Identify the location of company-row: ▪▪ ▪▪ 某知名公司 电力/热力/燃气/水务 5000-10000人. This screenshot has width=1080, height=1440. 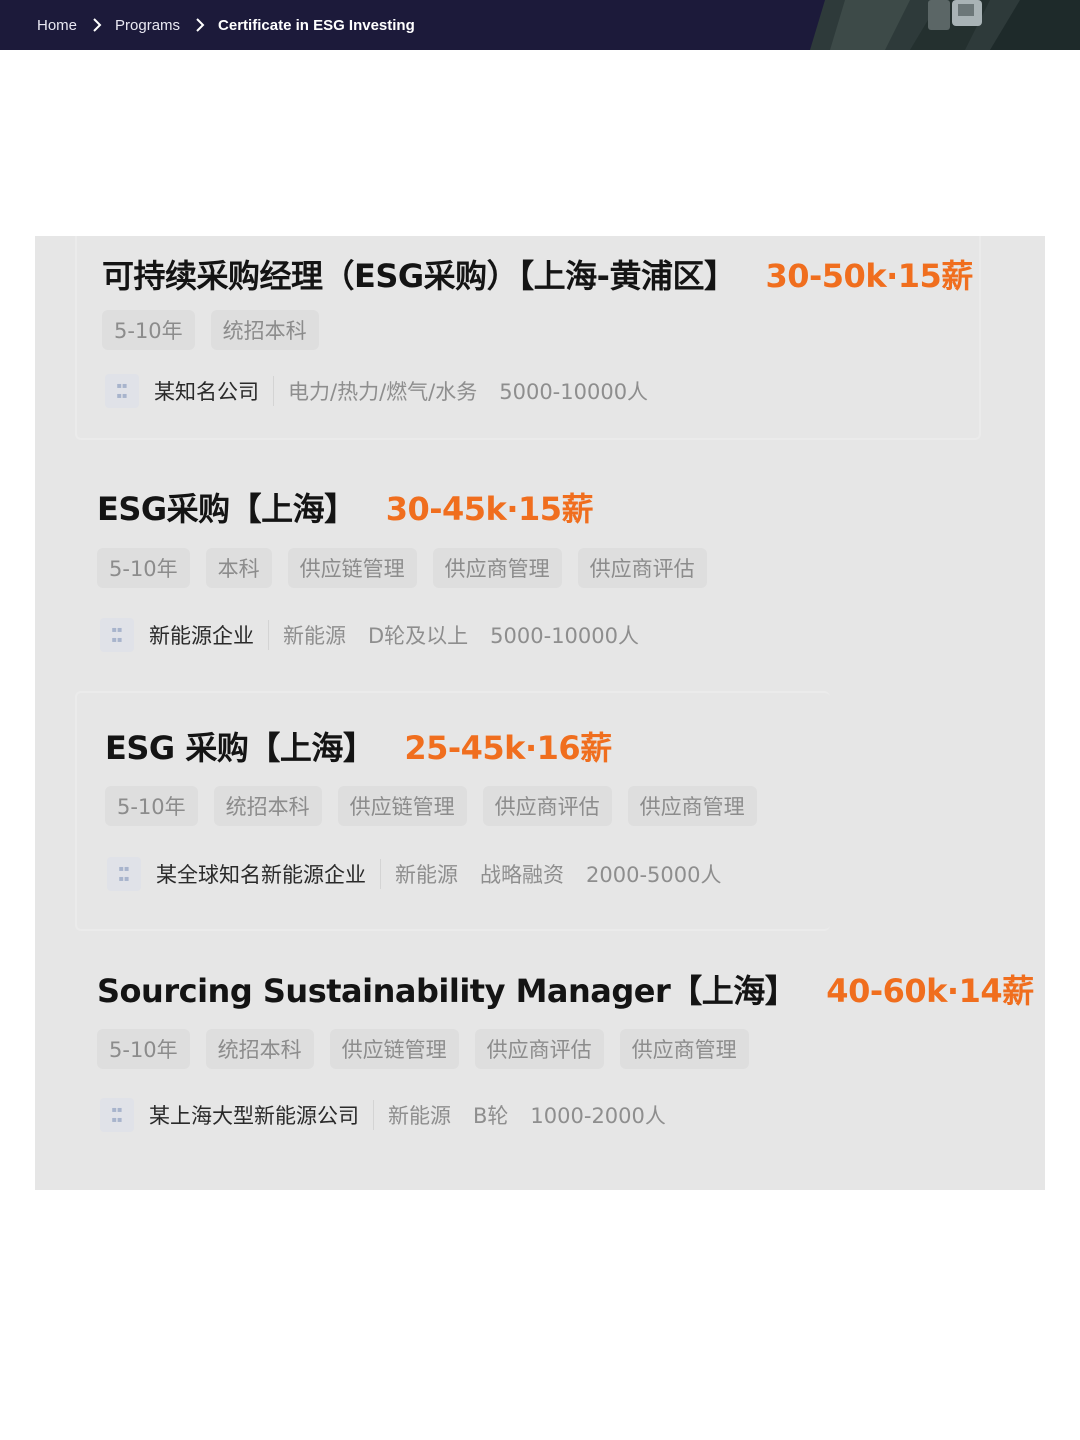
(387, 391).